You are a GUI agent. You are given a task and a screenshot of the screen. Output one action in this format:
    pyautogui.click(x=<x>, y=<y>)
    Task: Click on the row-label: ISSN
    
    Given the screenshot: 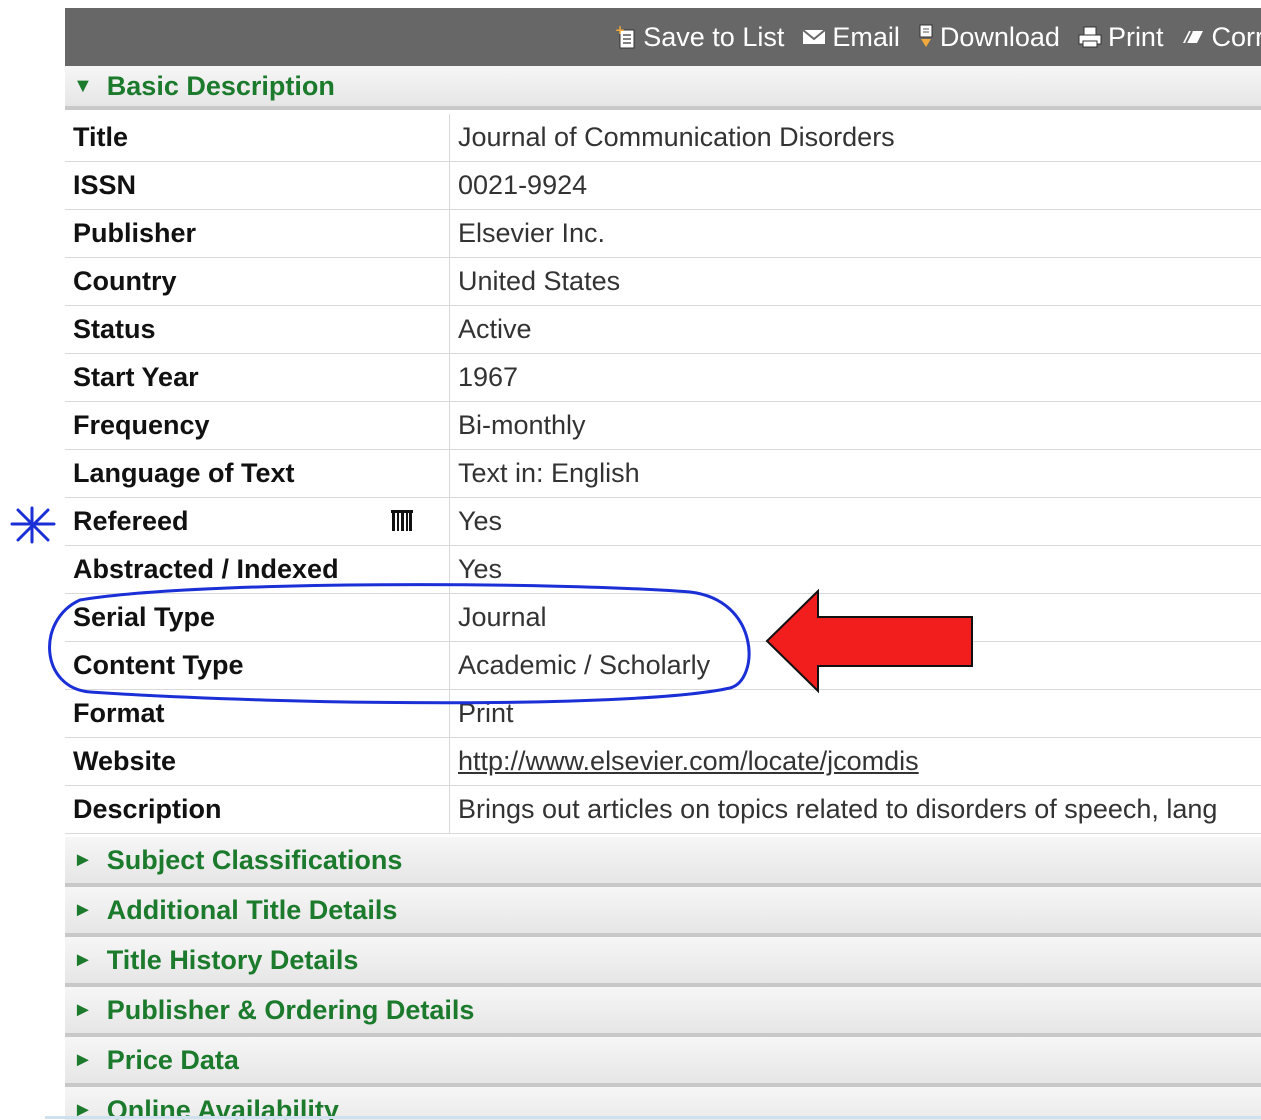 What is the action you would take?
    pyautogui.click(x=257, y=185)
    